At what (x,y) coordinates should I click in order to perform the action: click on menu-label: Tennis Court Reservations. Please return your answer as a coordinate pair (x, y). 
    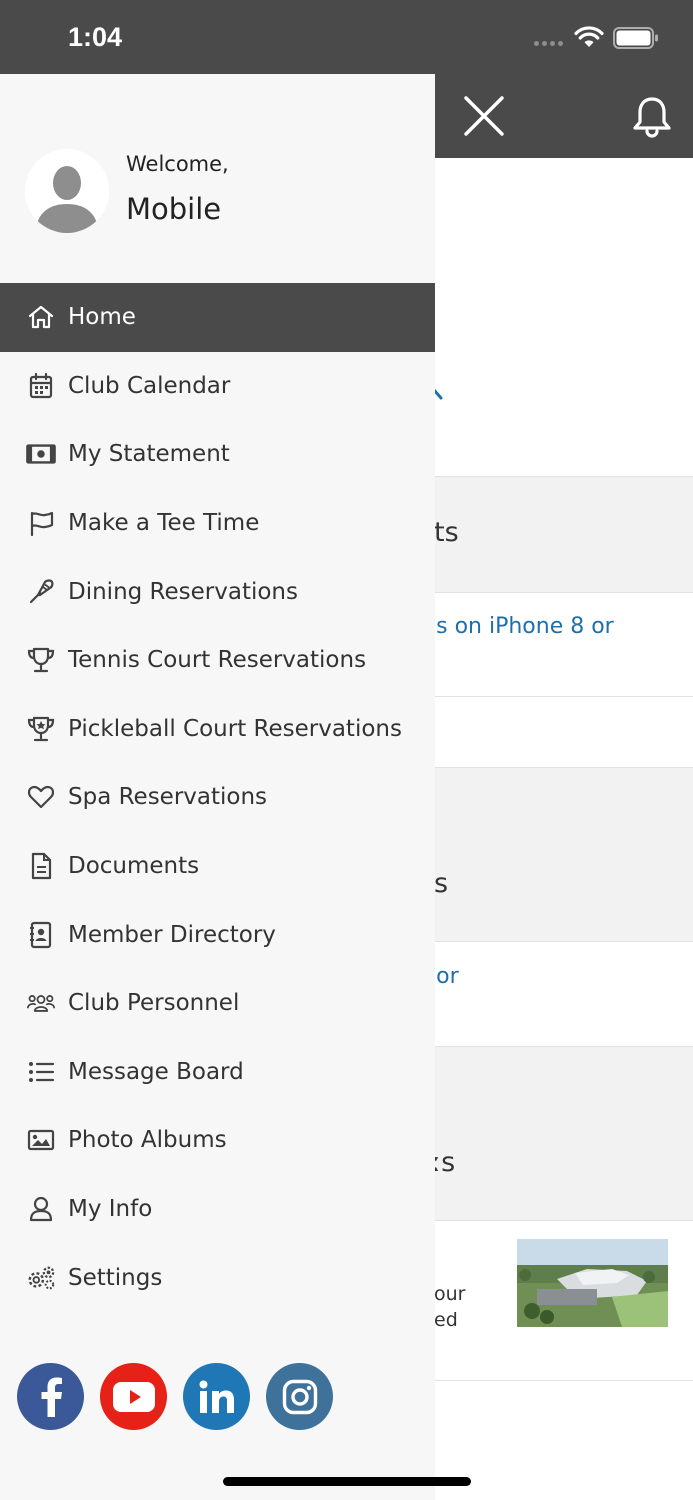
    Looking at the image, I should click on (217, 660).